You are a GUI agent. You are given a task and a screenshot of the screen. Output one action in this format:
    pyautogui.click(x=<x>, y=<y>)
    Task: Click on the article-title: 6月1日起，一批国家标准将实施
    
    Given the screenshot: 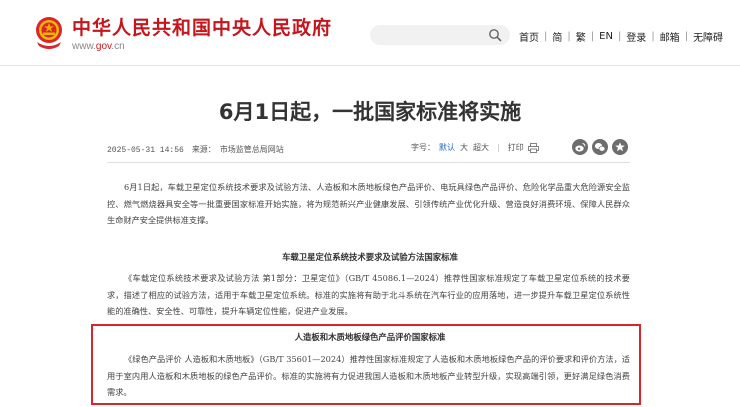 What is the action you would take?
    pyautogui.click(x=370, y=112)
    